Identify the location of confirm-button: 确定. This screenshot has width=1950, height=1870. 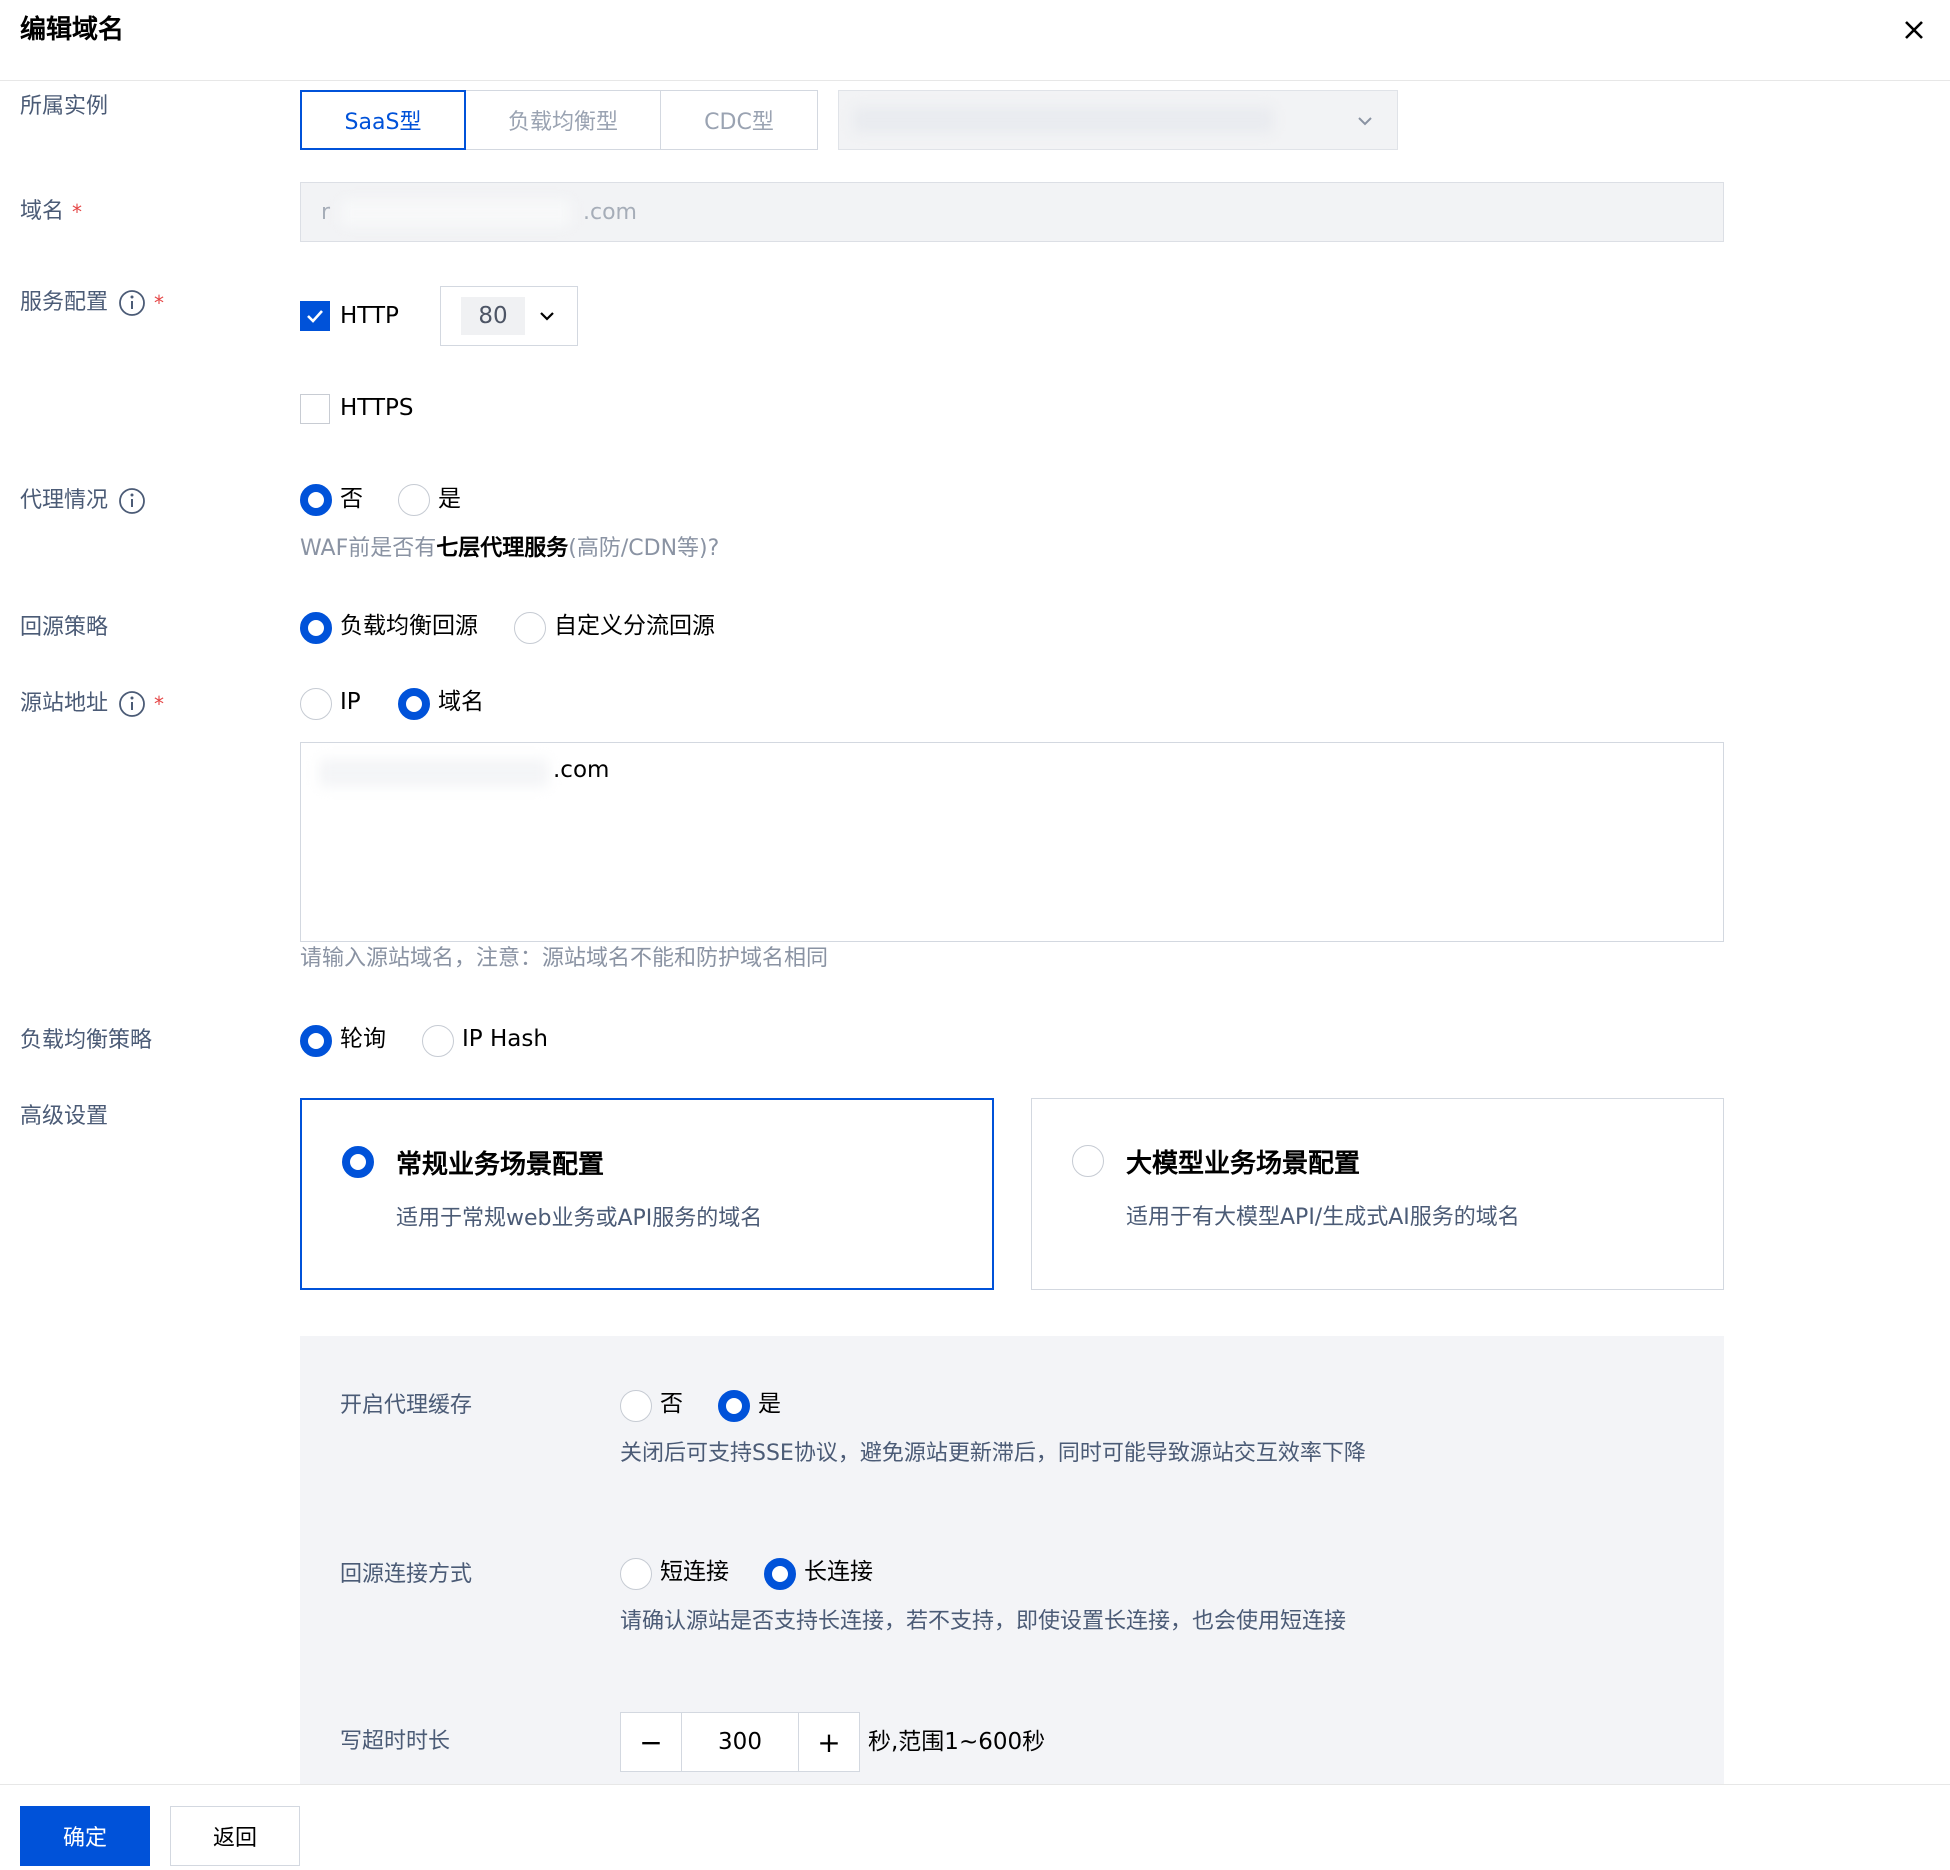
(85, 1836).